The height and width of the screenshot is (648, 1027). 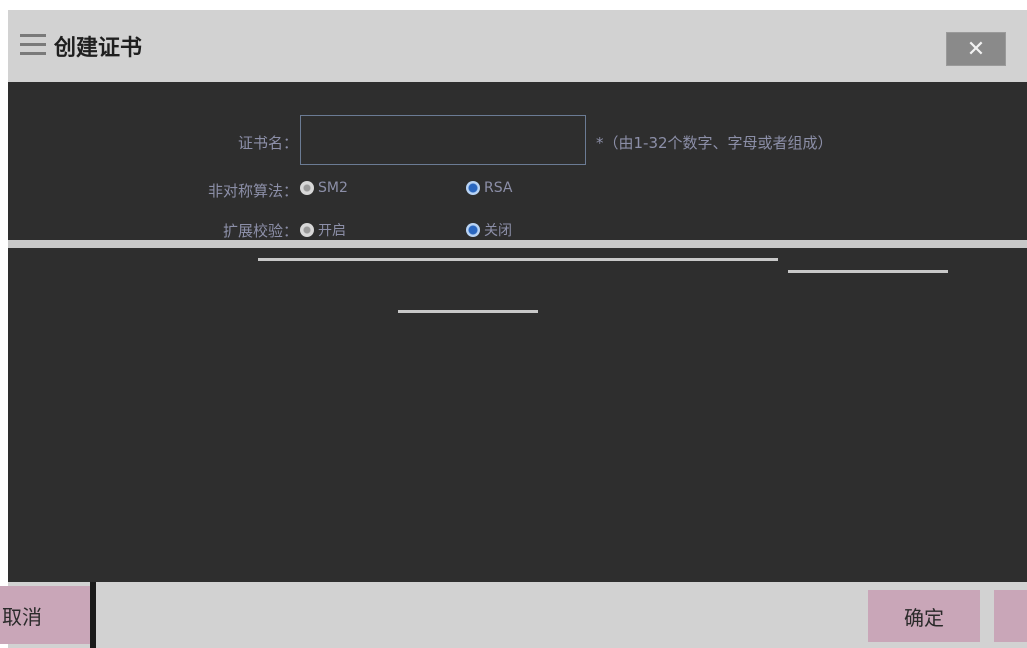 What do you see at coordinates (489, 230) in the screenshot?
I see `ext-check-option-off: 关闭` at bounding box center [489, 230].